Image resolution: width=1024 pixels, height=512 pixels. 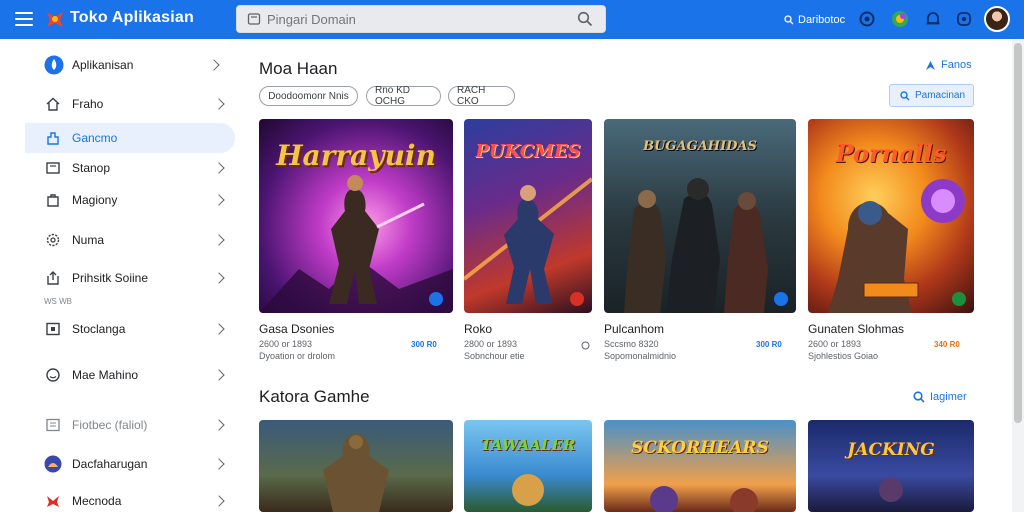 I want to click on game-icon, so click(x=53, y=138).